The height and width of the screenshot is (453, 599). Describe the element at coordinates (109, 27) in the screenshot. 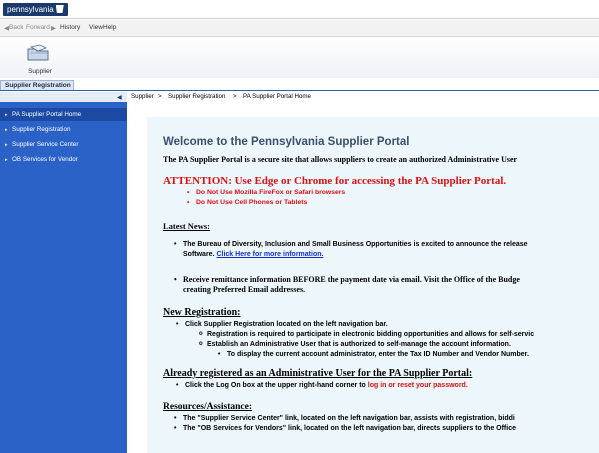

I see `help-menu: Help` at that location.